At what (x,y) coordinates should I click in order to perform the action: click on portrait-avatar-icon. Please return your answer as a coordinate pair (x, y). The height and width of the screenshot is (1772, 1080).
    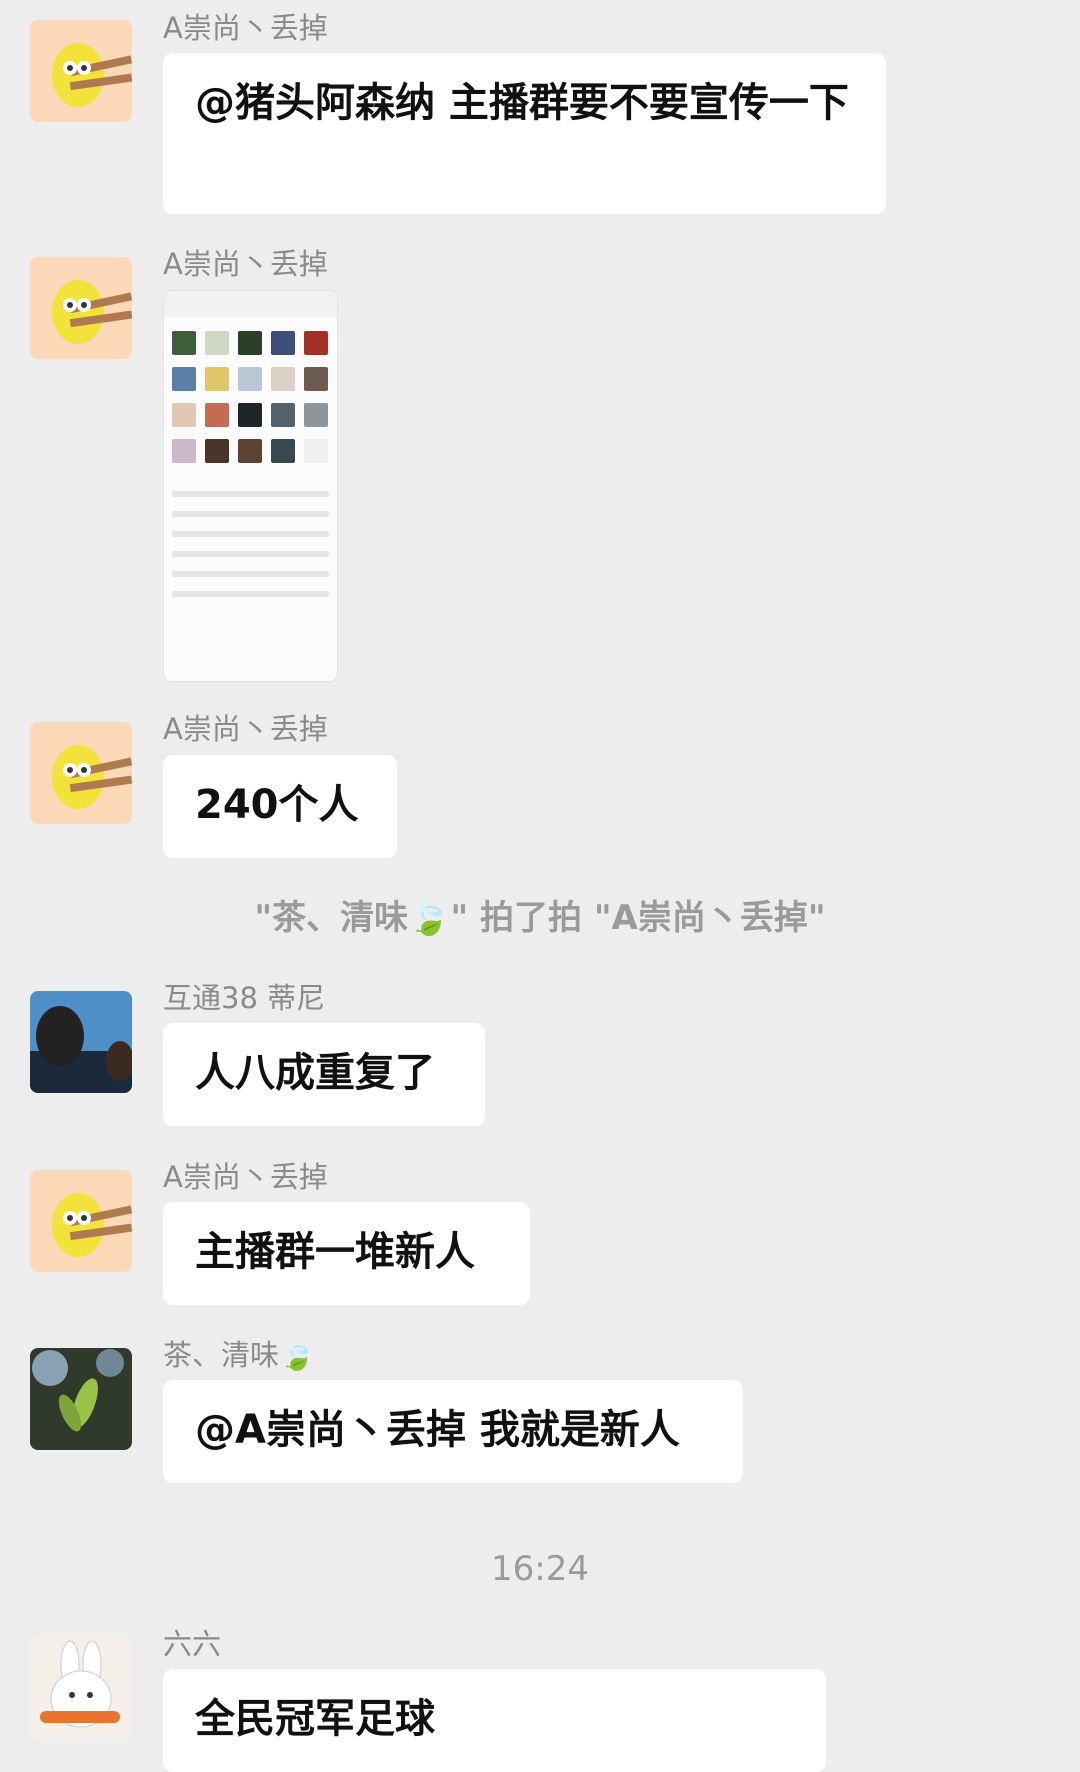
    Looking at the image, I should click on (81, 1042).